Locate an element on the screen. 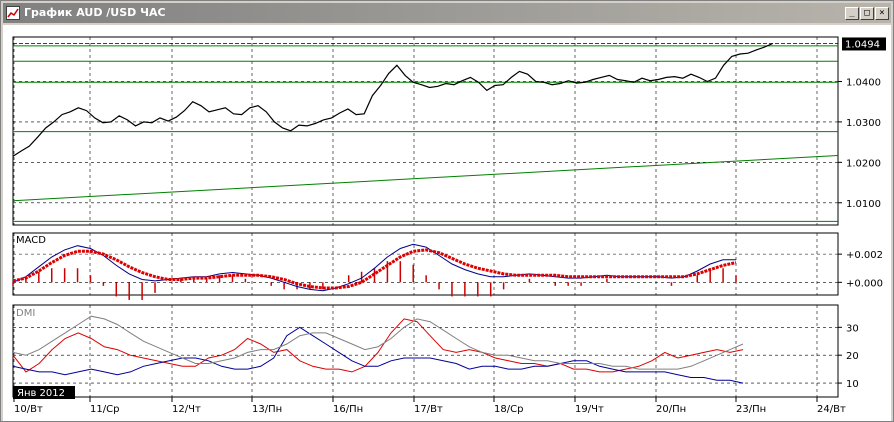 The height and width of the screenshot is (422, 894). maximize-button: □ is located at coordinates (867, 13).